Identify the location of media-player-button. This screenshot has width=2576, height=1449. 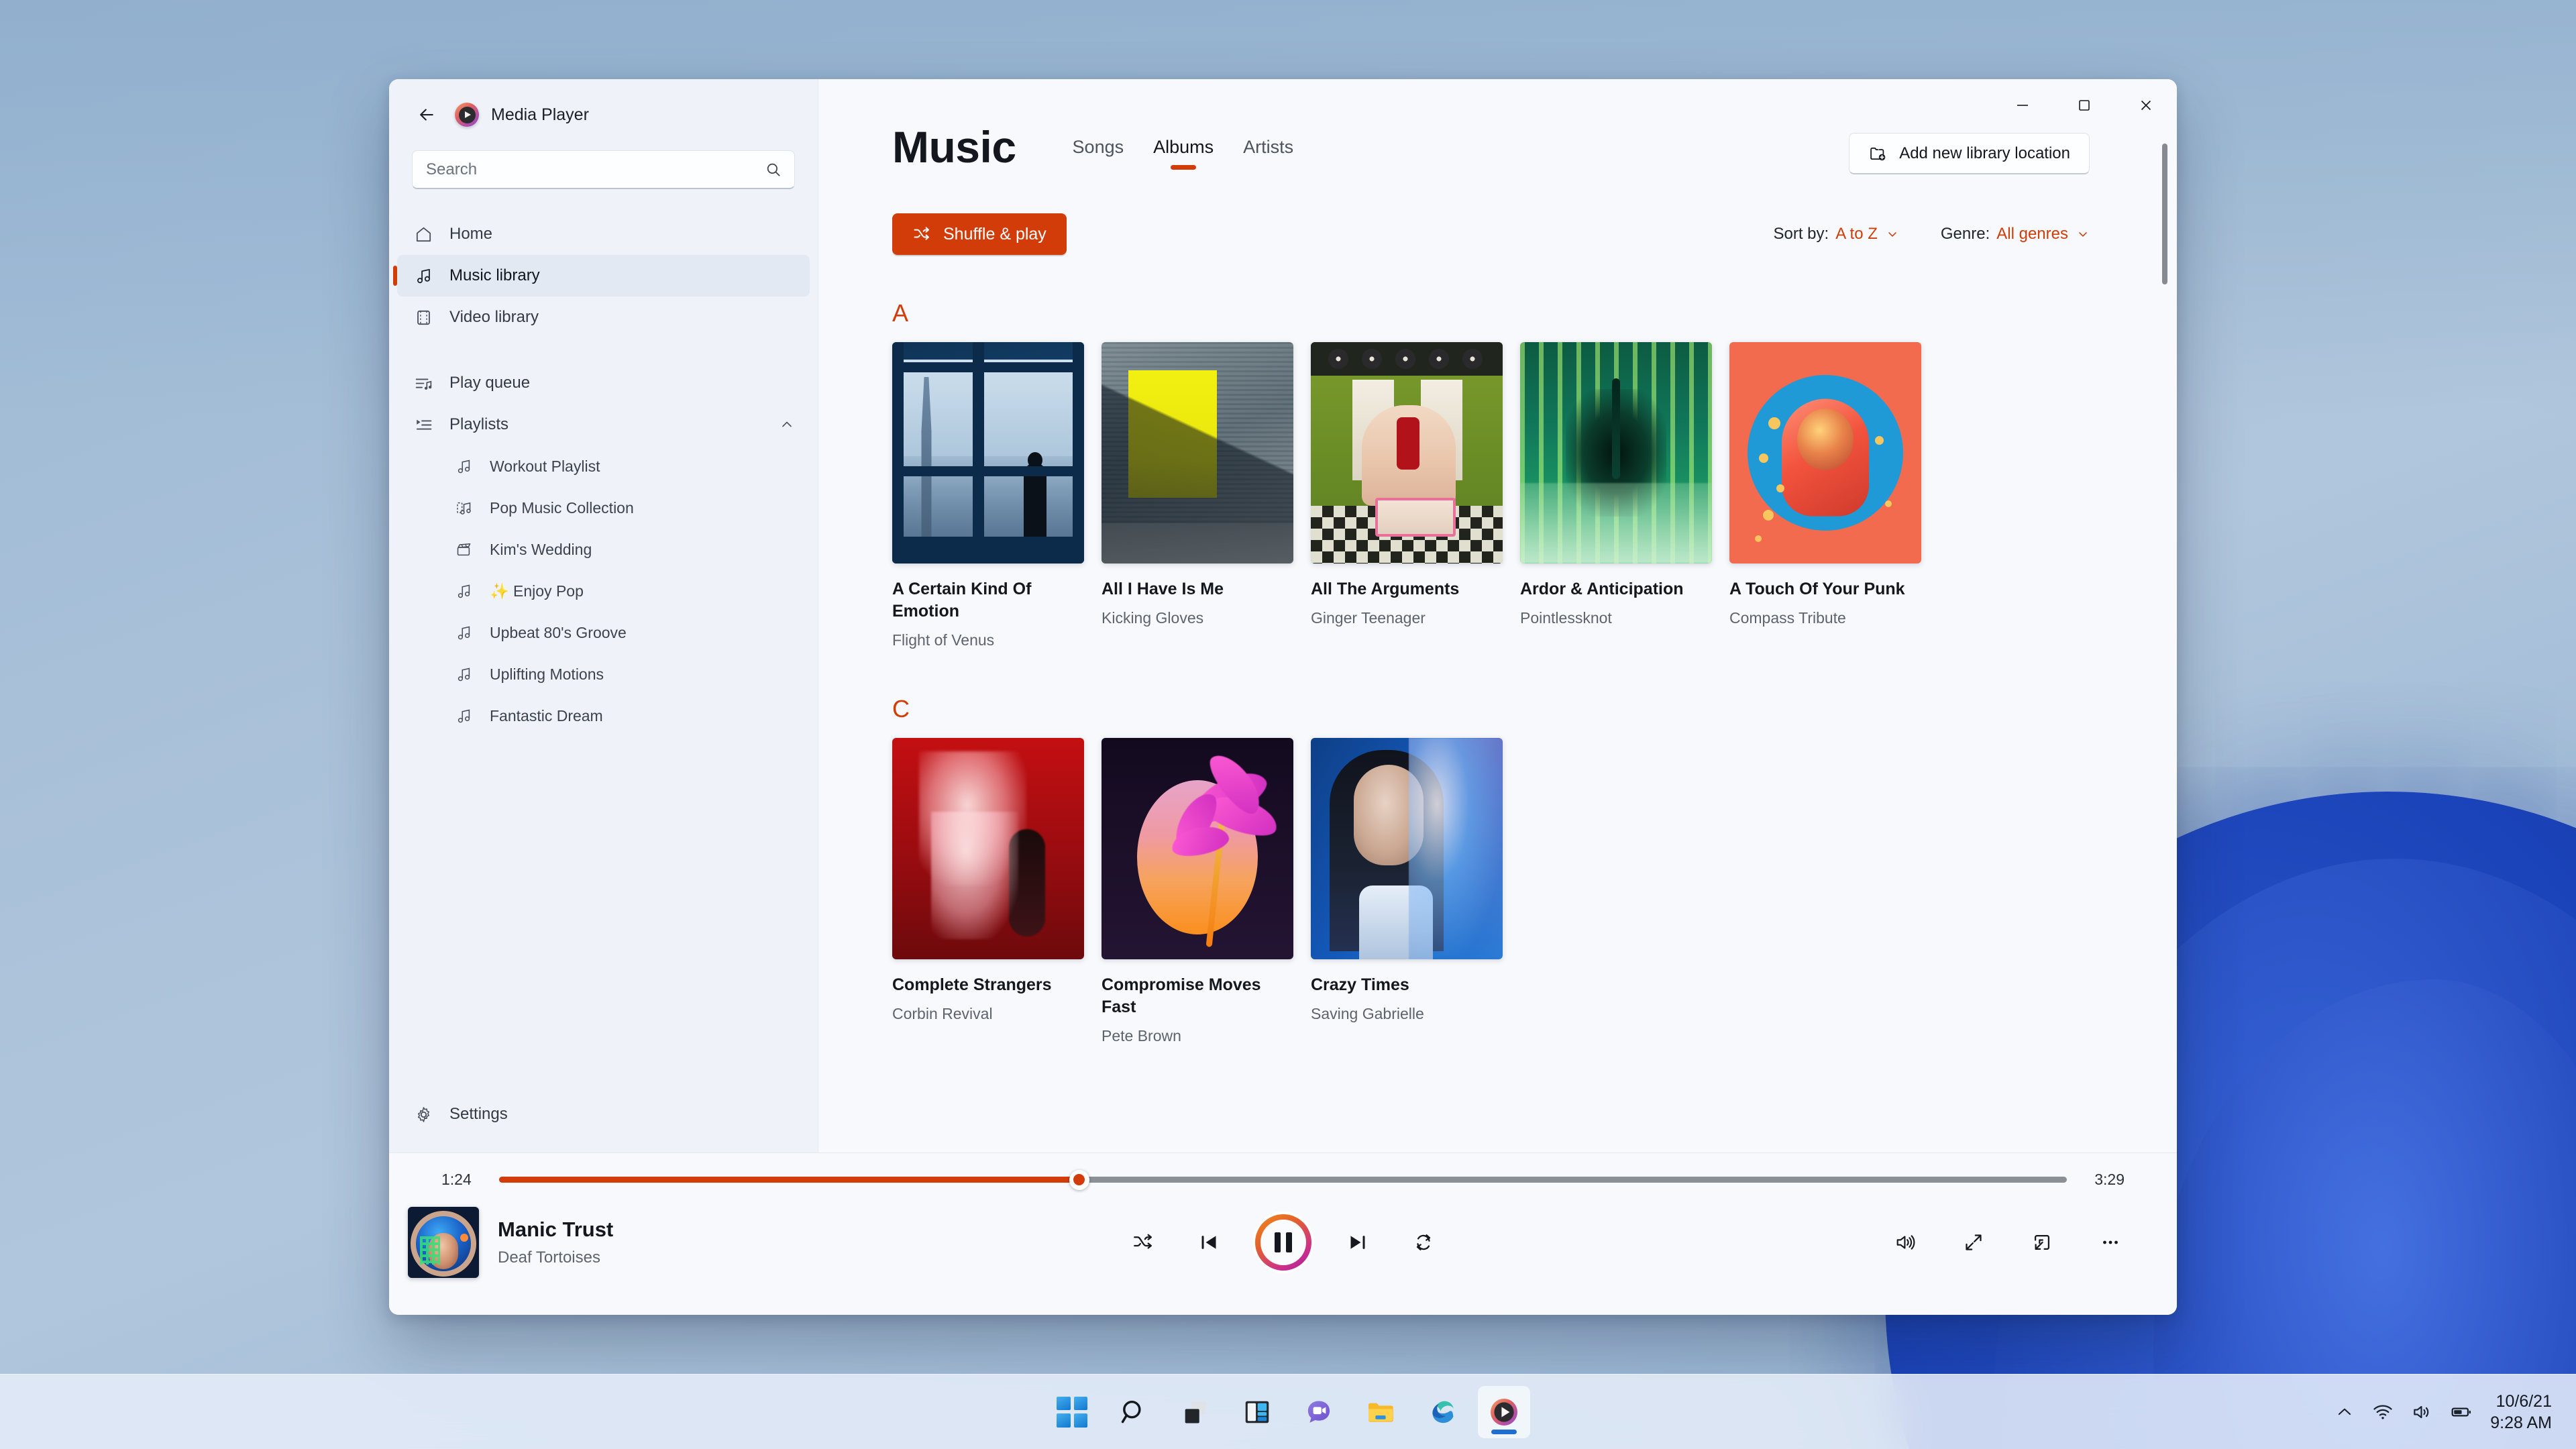
(1504, 1411).